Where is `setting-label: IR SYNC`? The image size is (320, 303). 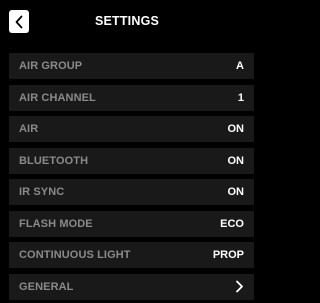
setting-label: IR SYNC is located at coordinates (42, 192).